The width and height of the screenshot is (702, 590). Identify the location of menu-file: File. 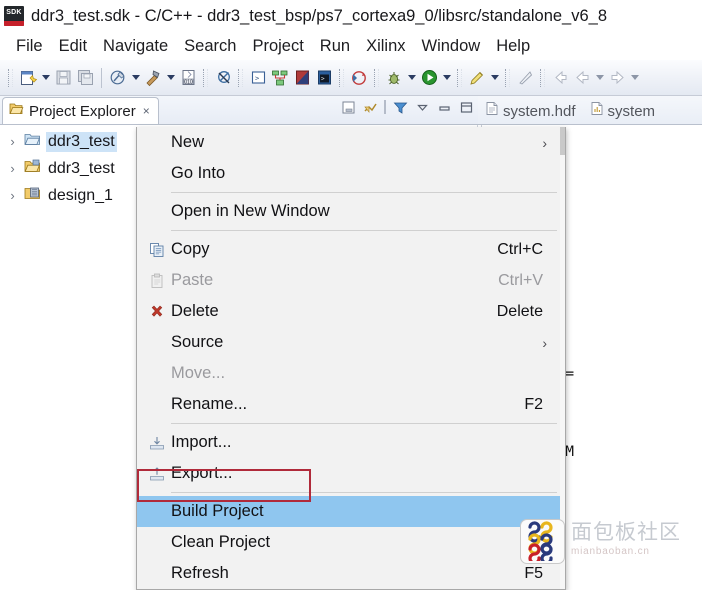
(29, 46).